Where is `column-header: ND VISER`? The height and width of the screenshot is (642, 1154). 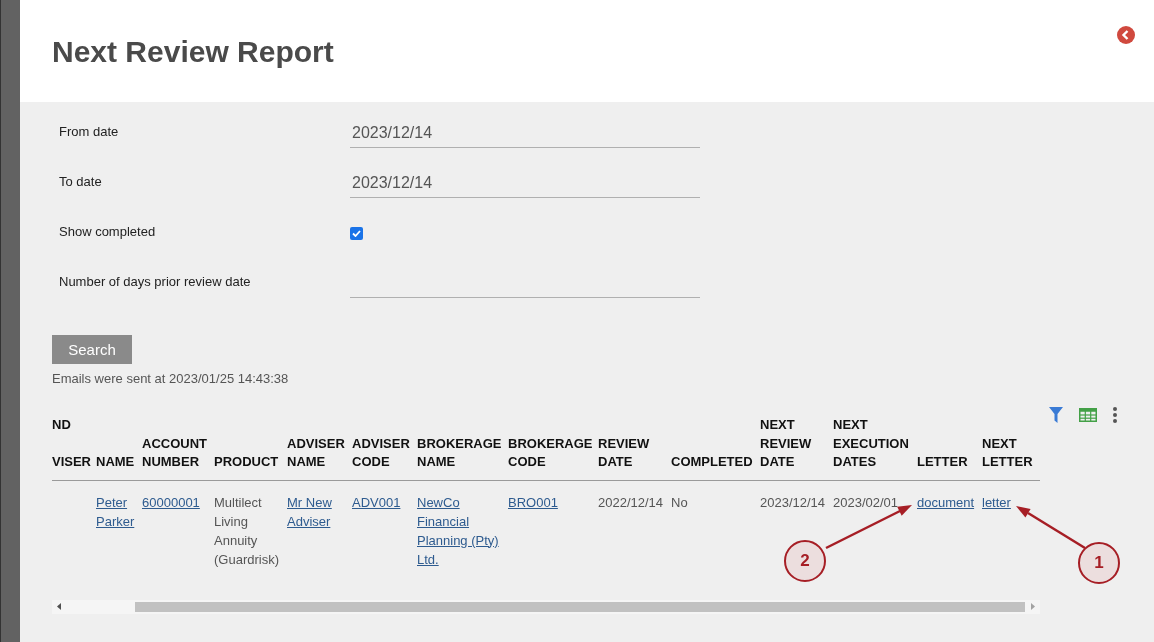
column-header: ND VISER is located at coordinates (71, 443).